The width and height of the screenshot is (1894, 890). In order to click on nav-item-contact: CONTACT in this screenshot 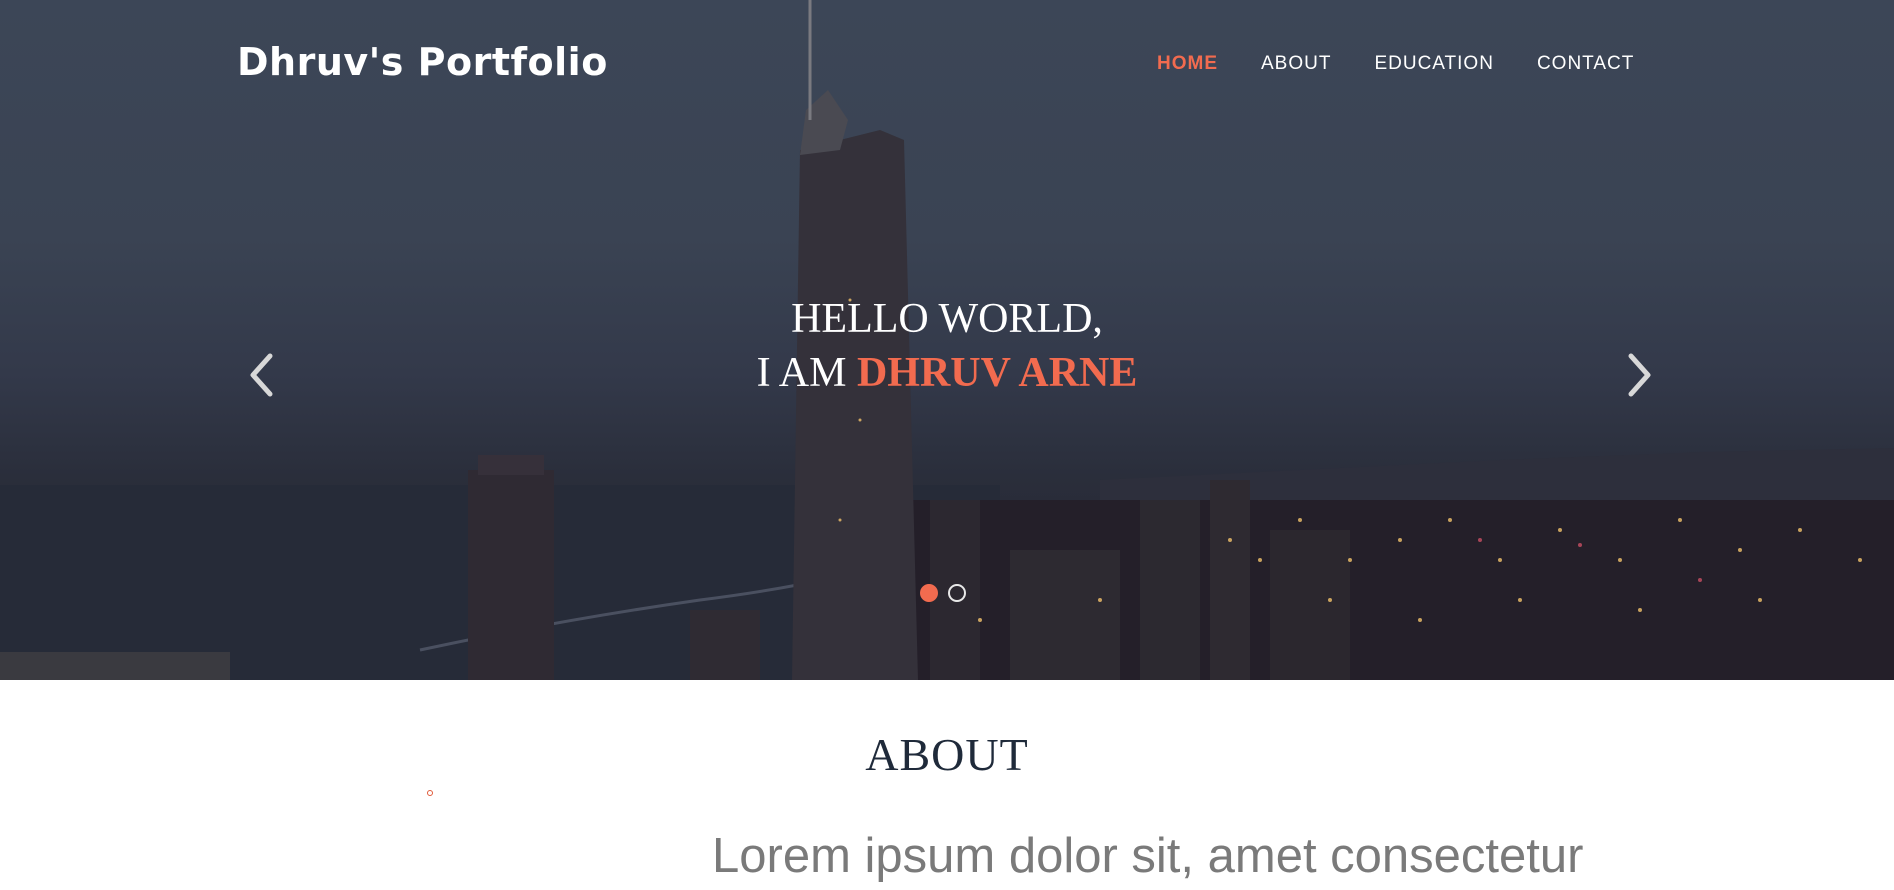, I will do `click(1585, 64)`.